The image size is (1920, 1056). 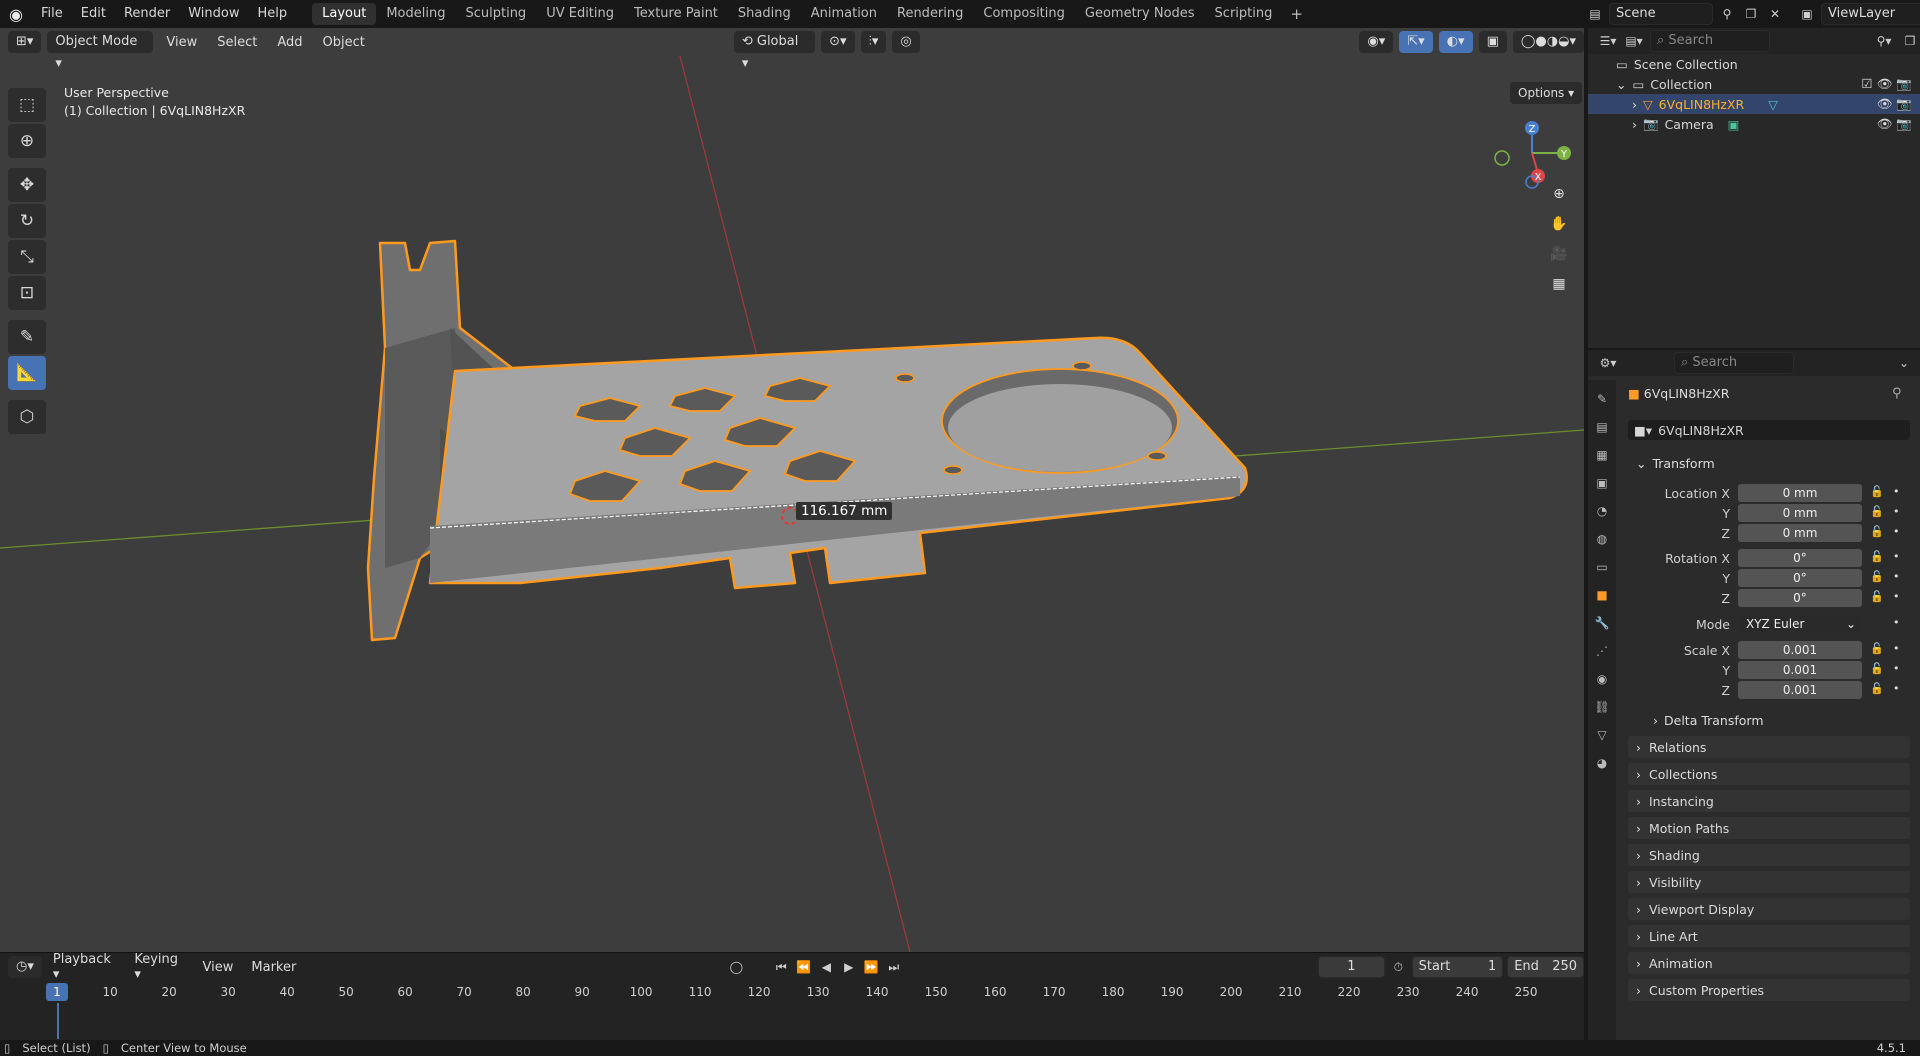 I want to click on tree-scene-collection: ▭ Scene Collection, so click(x=1754, y=64).